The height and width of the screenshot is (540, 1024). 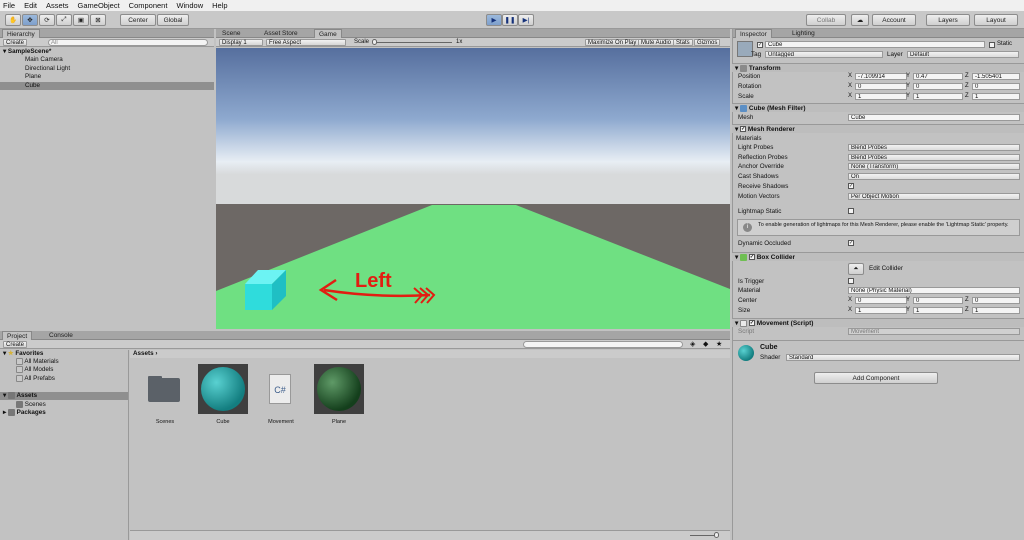 What do you see at coordinates (824, 54) in the screenshot?
I see `tag-dropdown: Untagged` at bounding box center [824, 54].